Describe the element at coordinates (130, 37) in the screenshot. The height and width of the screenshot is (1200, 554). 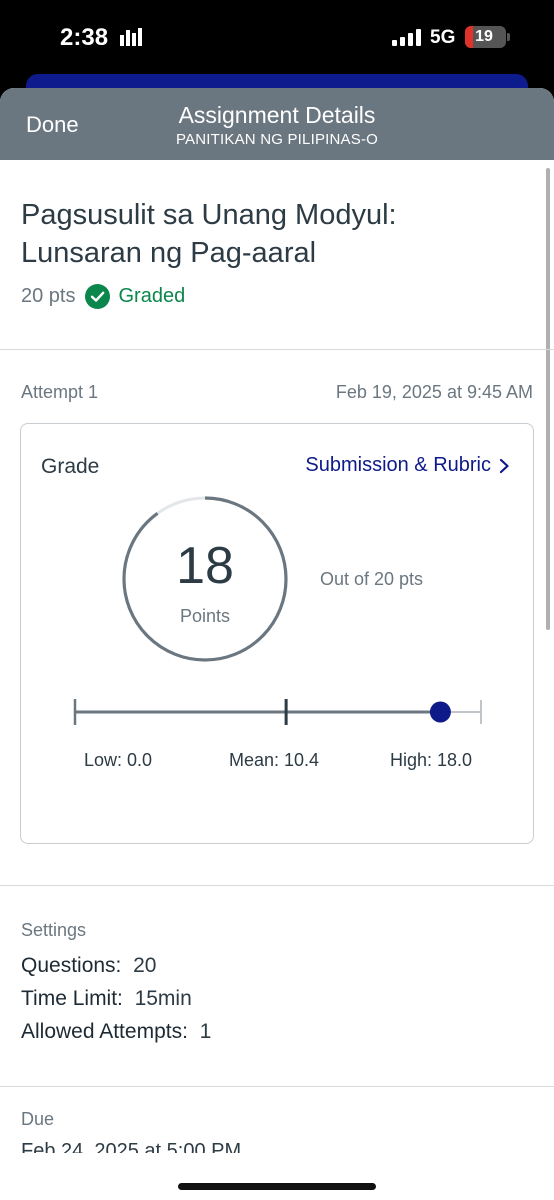
I see `activity-icon` at that location.